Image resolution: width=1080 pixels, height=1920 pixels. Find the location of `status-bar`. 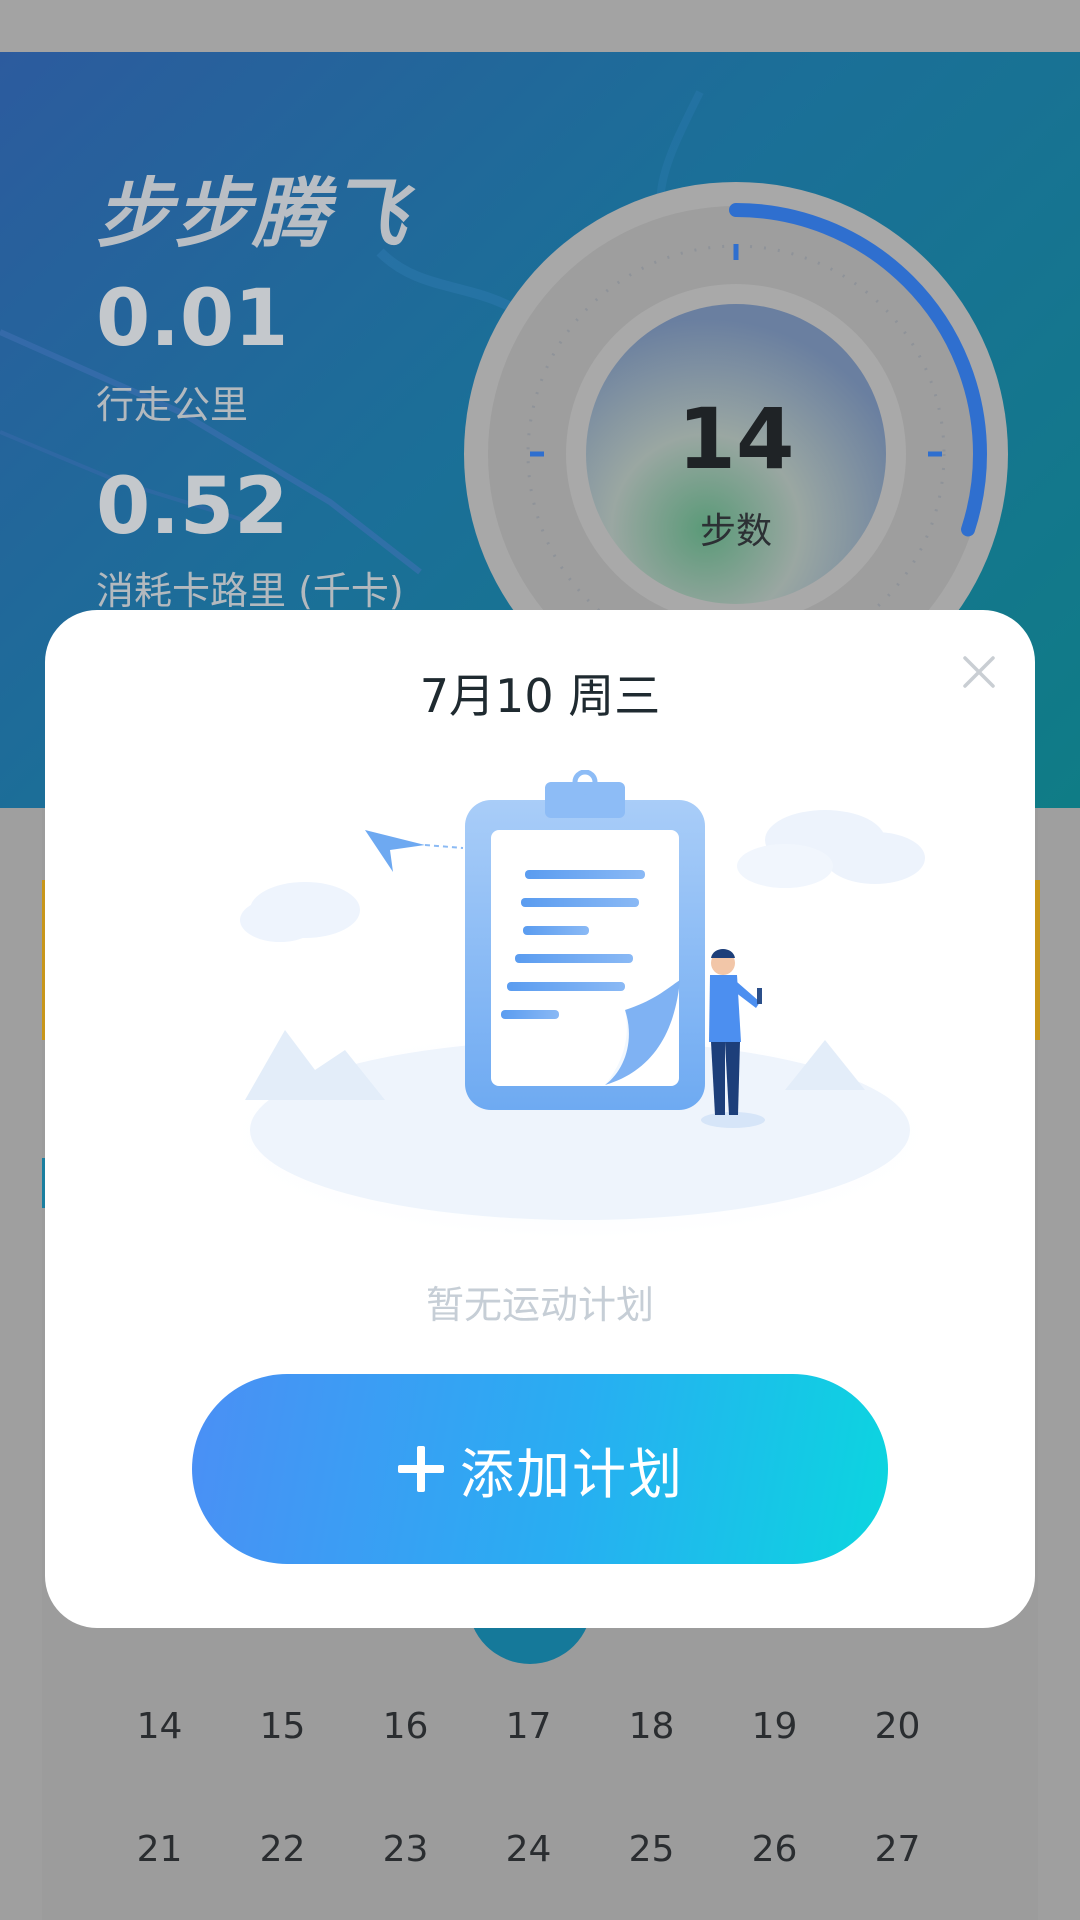

status-bar is located at coordinates (540, 26).